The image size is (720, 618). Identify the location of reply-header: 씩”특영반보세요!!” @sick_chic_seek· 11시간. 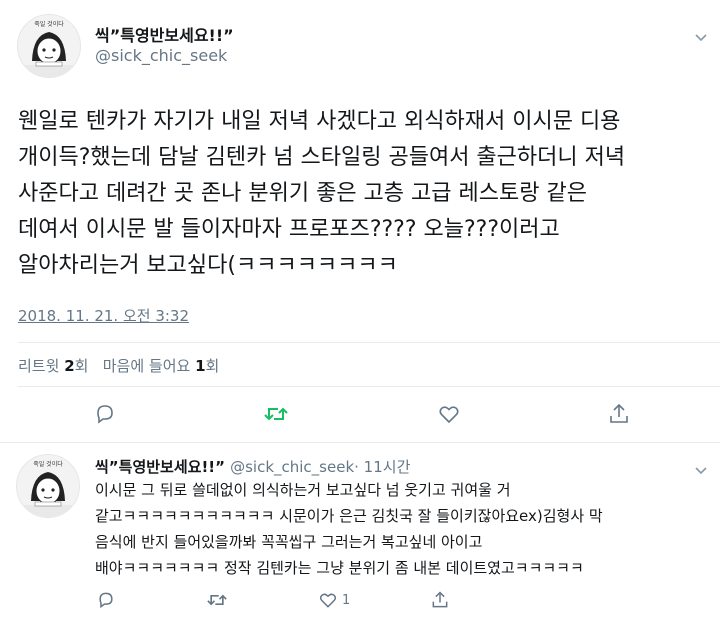
(252, 466).